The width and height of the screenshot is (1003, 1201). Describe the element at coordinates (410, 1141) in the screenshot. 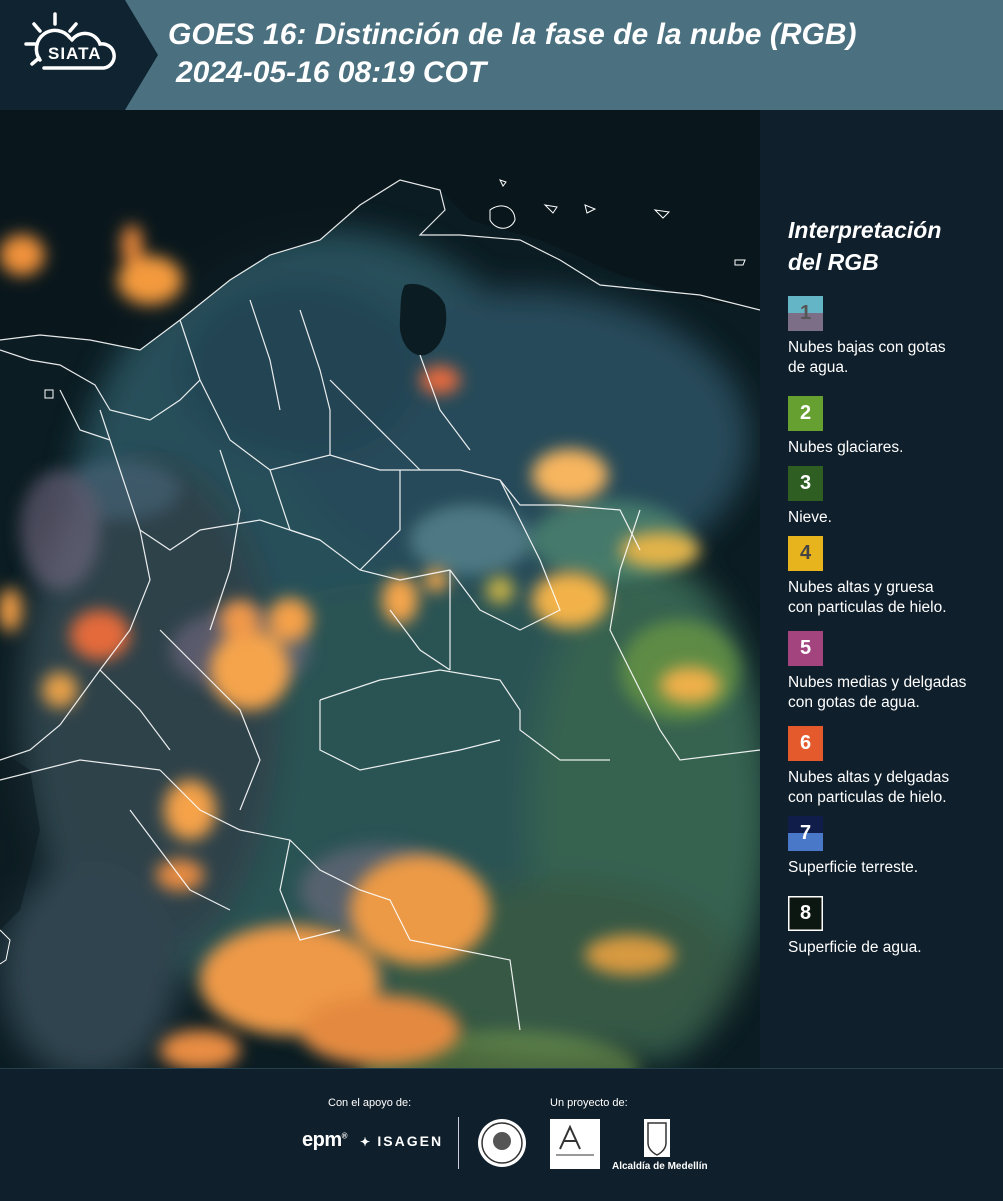

I see `isagen-logo-text: ISAGEN` at that location.